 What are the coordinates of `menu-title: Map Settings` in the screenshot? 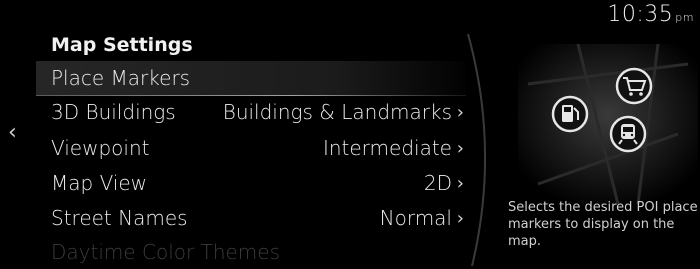 It's located at (122, 45).